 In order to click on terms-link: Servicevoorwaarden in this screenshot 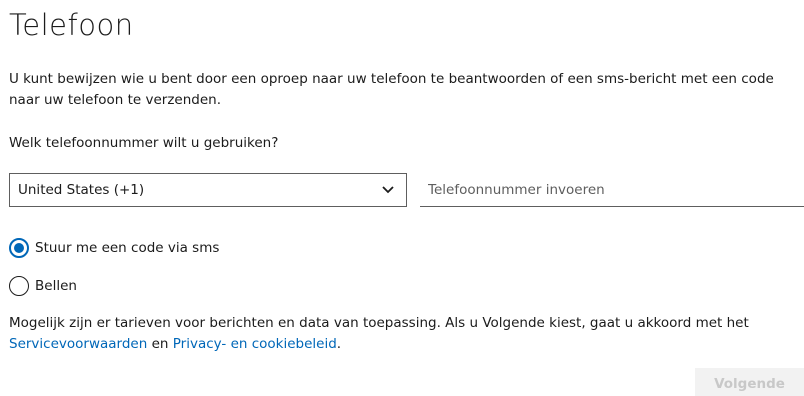, I will do `click(78, 344)`.